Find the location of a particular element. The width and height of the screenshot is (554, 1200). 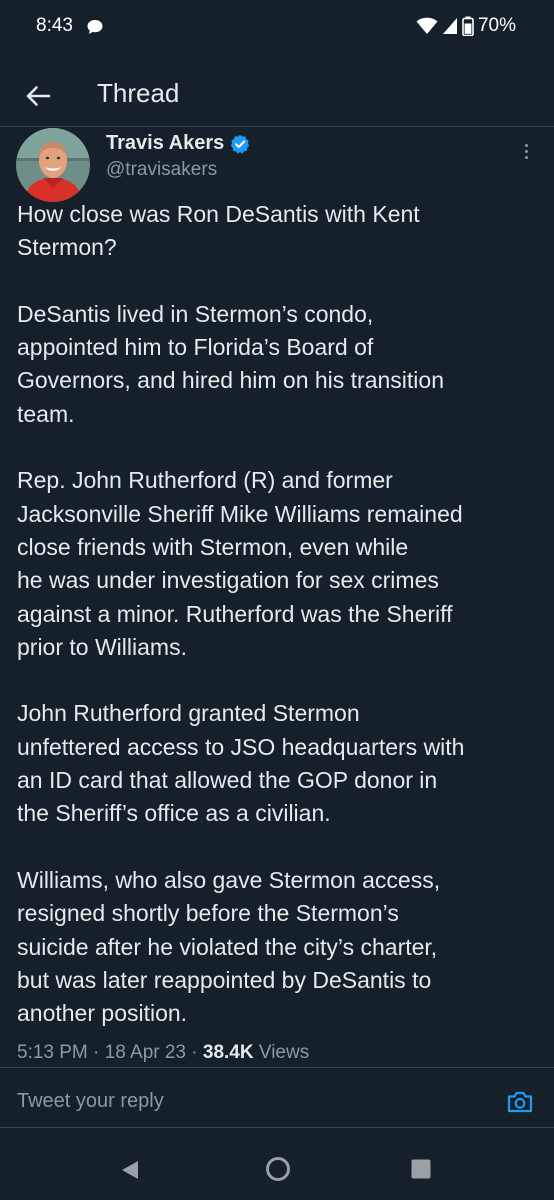

author-name: Travis Akers is located at coordinates (165, 143).